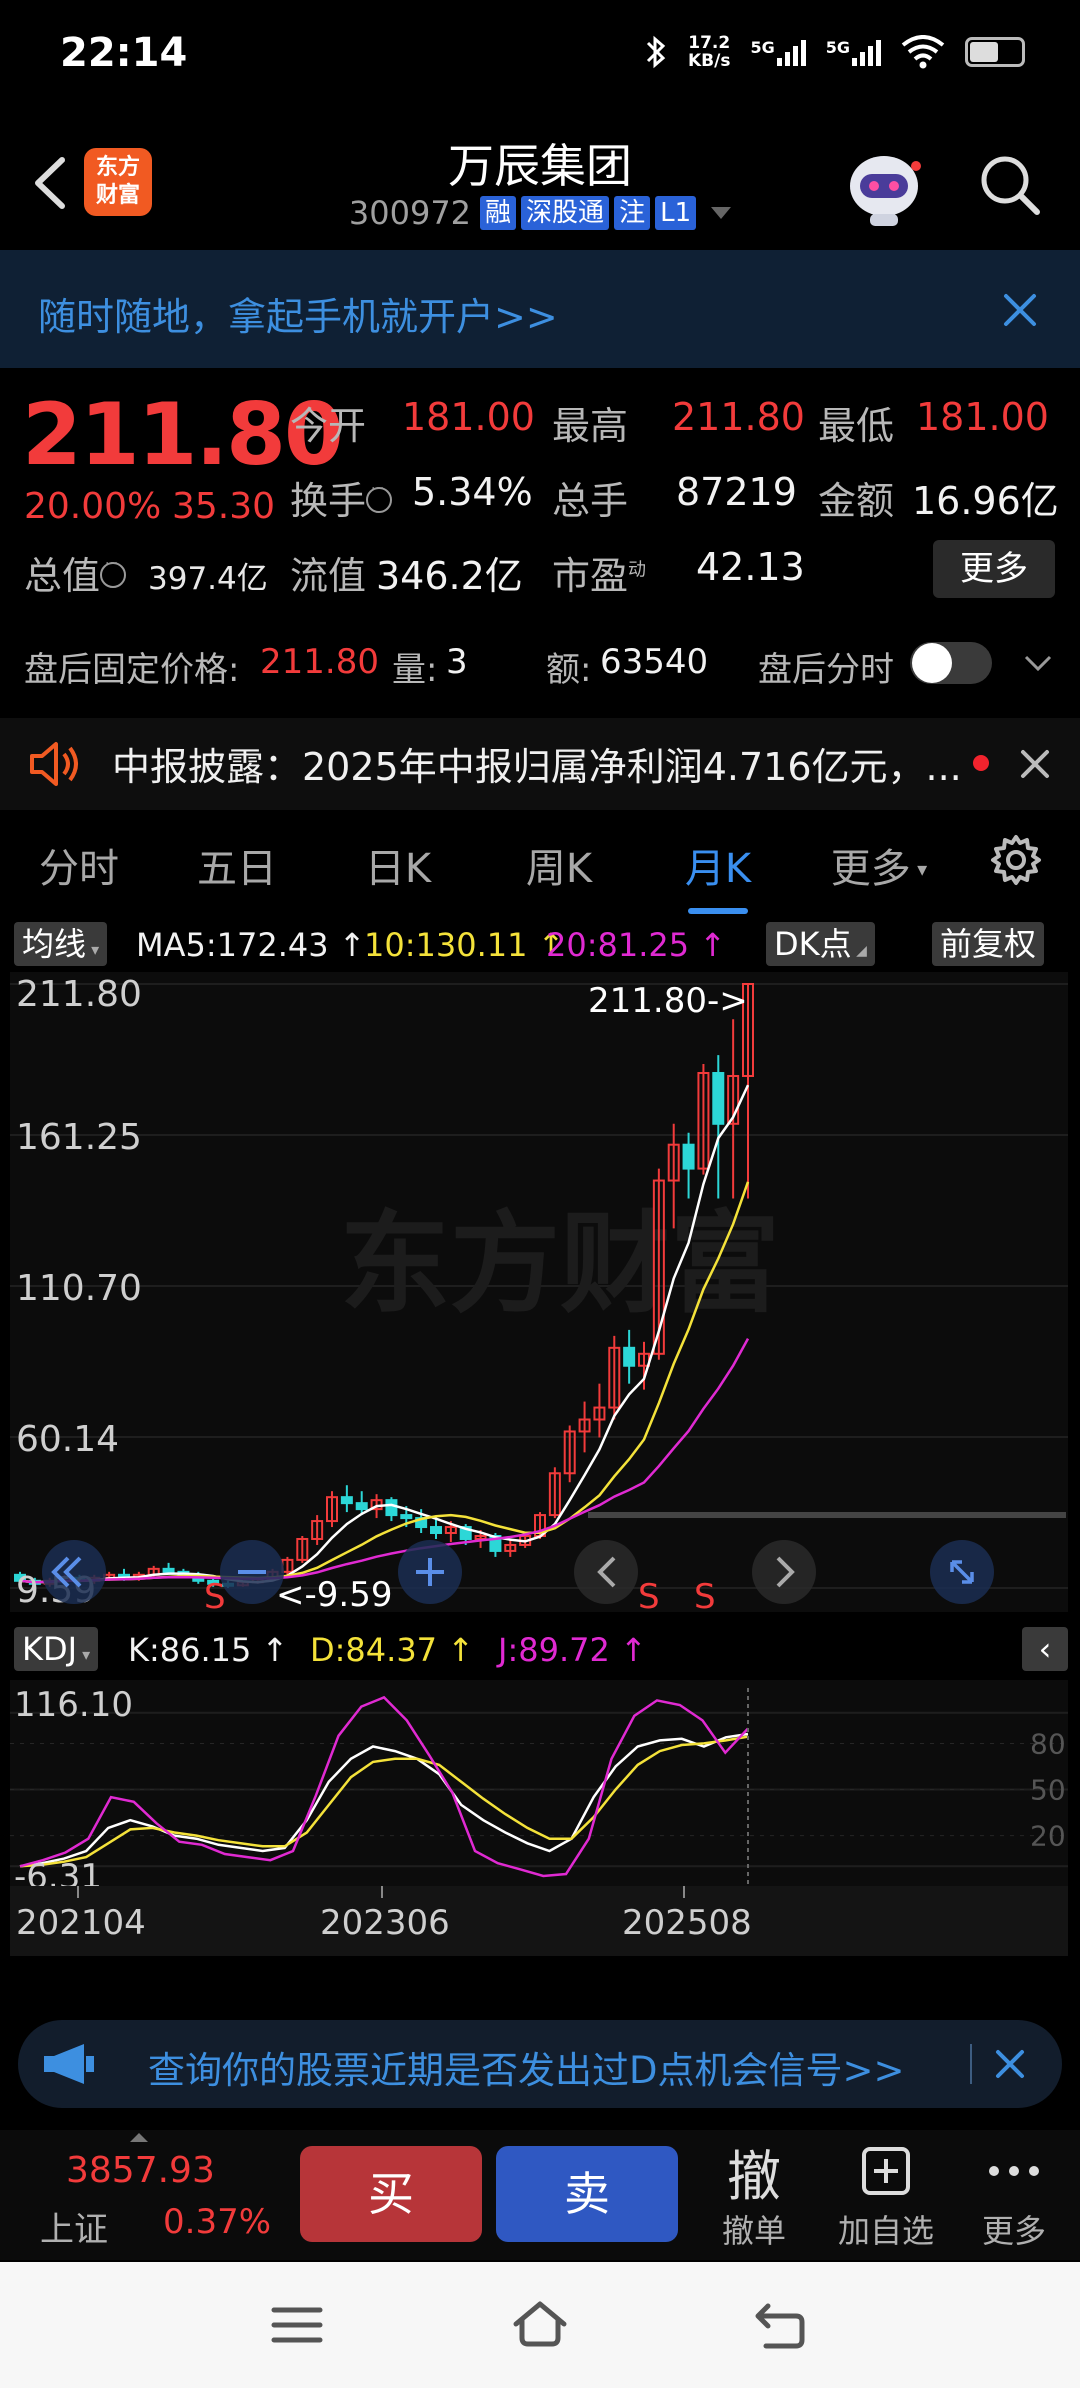 The width and height of the screenshot is (1080, 2388). I want to click on tag-registered: 注, so click(632, 213).